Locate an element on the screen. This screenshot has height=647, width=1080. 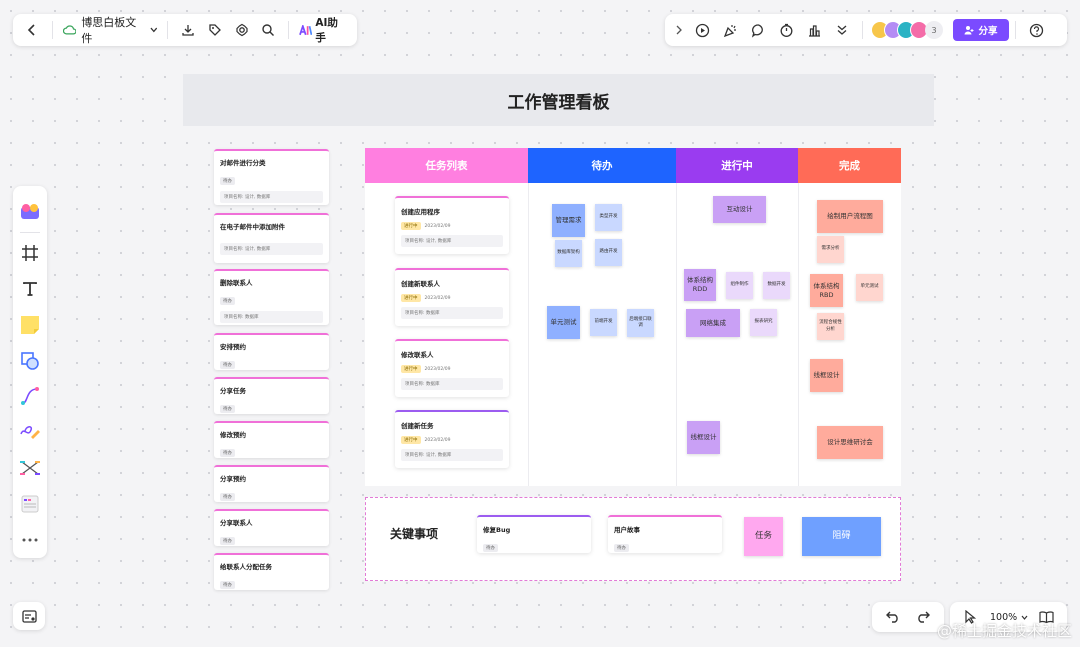
left-card: 在电子邮件中添加附件 项目名称: 设计, 数据库 is located at coordinates (271, 238).